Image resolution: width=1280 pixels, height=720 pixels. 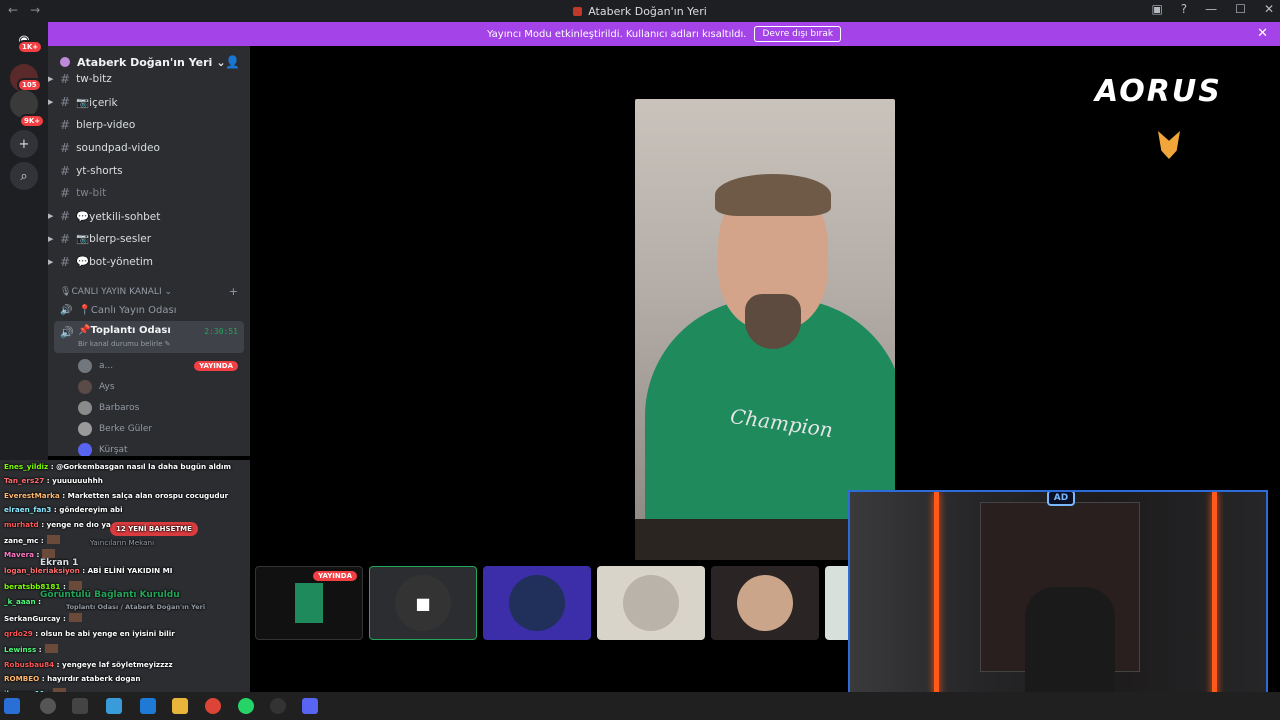 What do you see at coordinates (773, 195) in the screenshot?
I see `person-hair` at bounding box center [773, 195].